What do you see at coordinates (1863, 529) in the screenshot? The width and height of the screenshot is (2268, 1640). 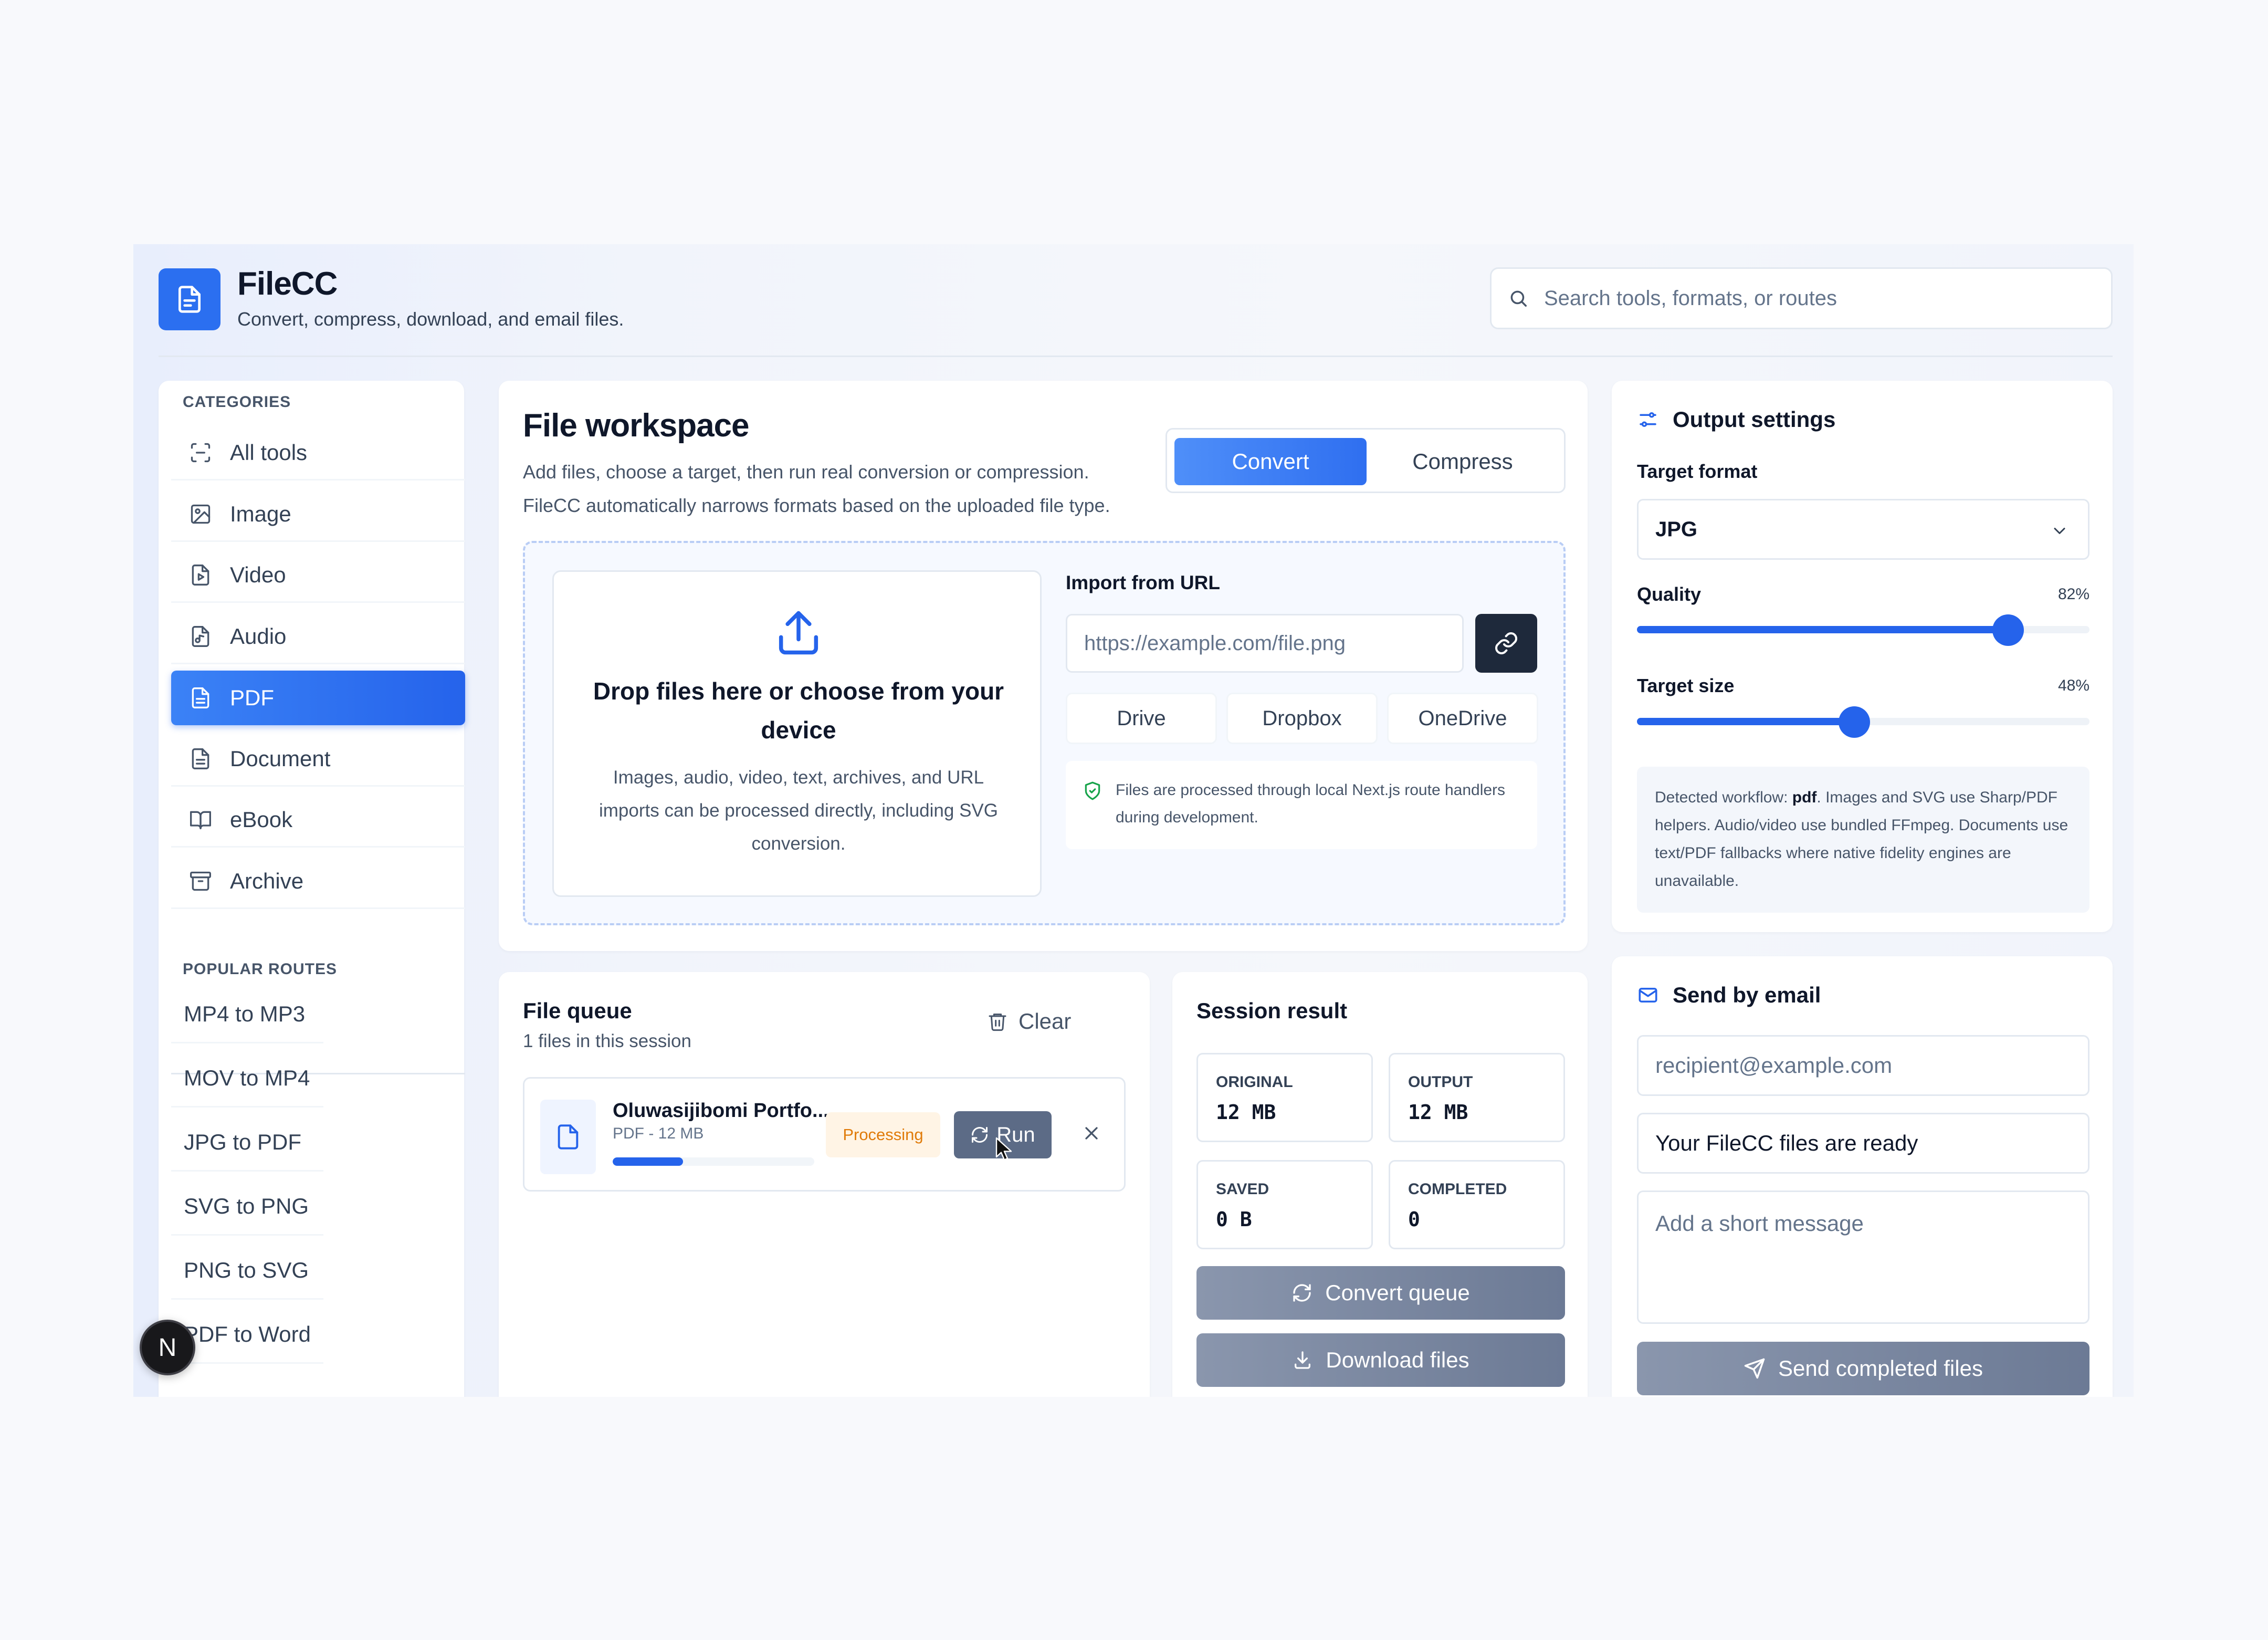 I see `target-format-select: JPG` at bounding box center [1863, 529].